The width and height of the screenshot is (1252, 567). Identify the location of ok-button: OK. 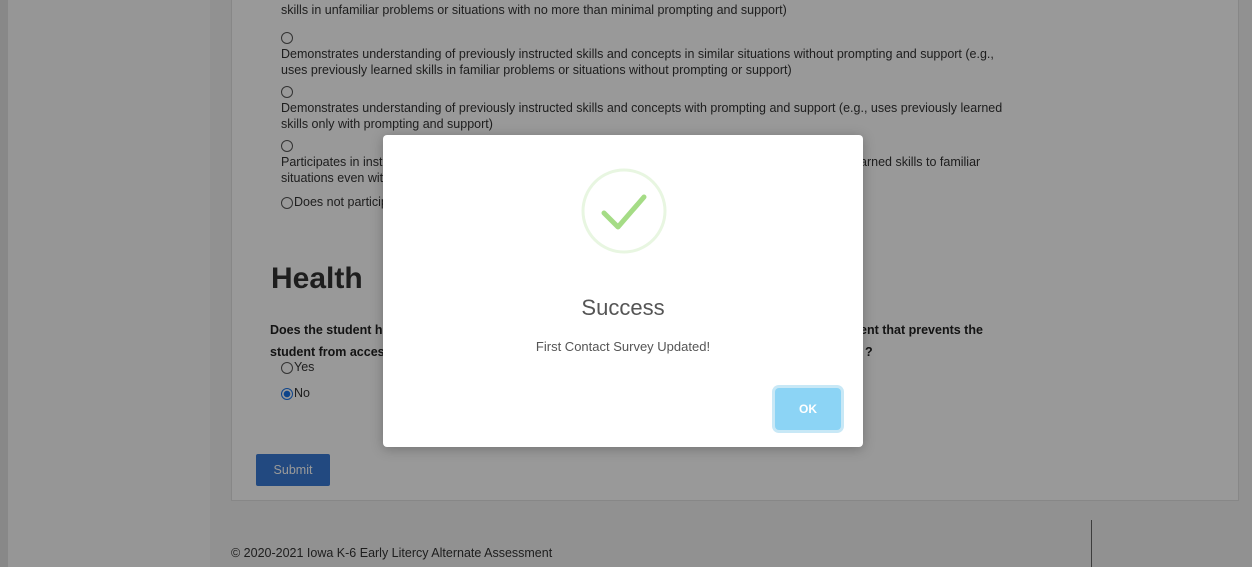
(808, 409).